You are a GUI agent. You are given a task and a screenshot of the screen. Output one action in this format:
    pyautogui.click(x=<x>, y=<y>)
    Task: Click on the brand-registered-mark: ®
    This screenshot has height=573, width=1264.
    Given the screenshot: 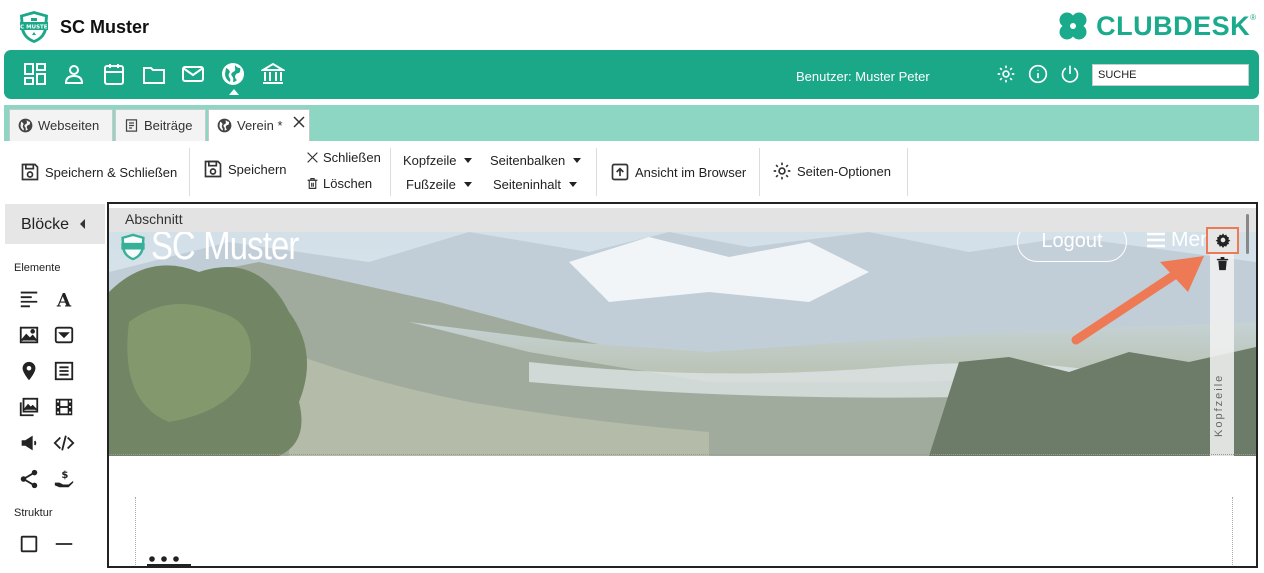 What is the action you would take?
    pyautogui.click(x=1253, y=17)
    